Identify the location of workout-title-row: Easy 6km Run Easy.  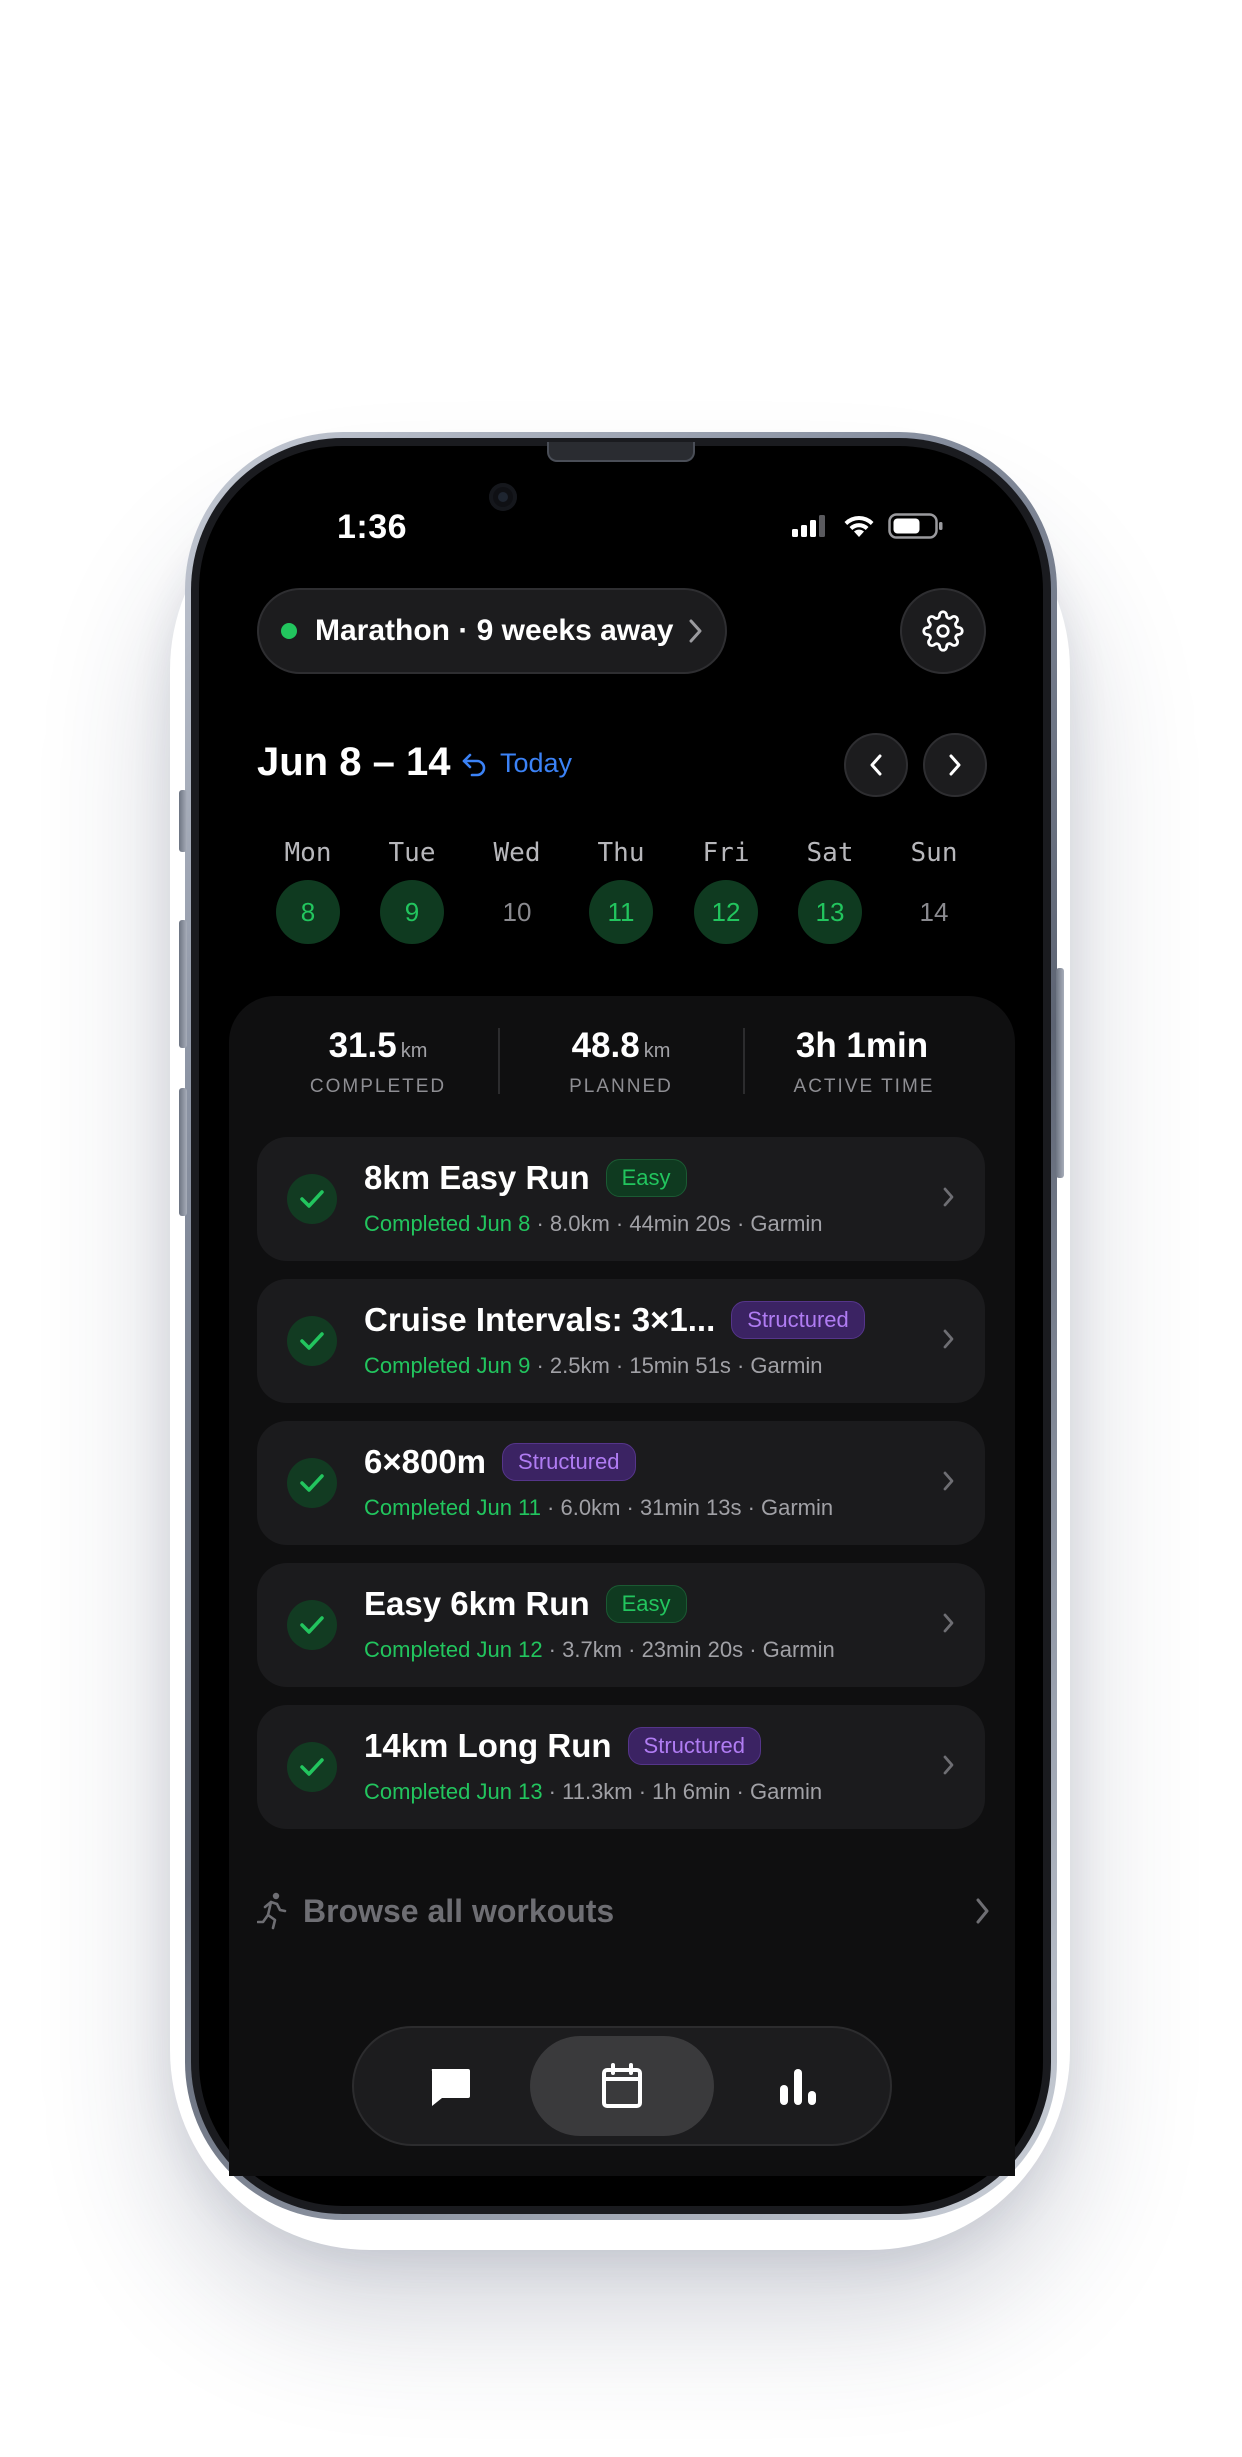
(525, 1604).